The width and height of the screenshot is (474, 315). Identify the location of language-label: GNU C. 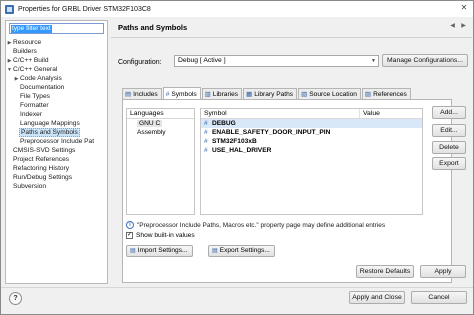
(150, 123).